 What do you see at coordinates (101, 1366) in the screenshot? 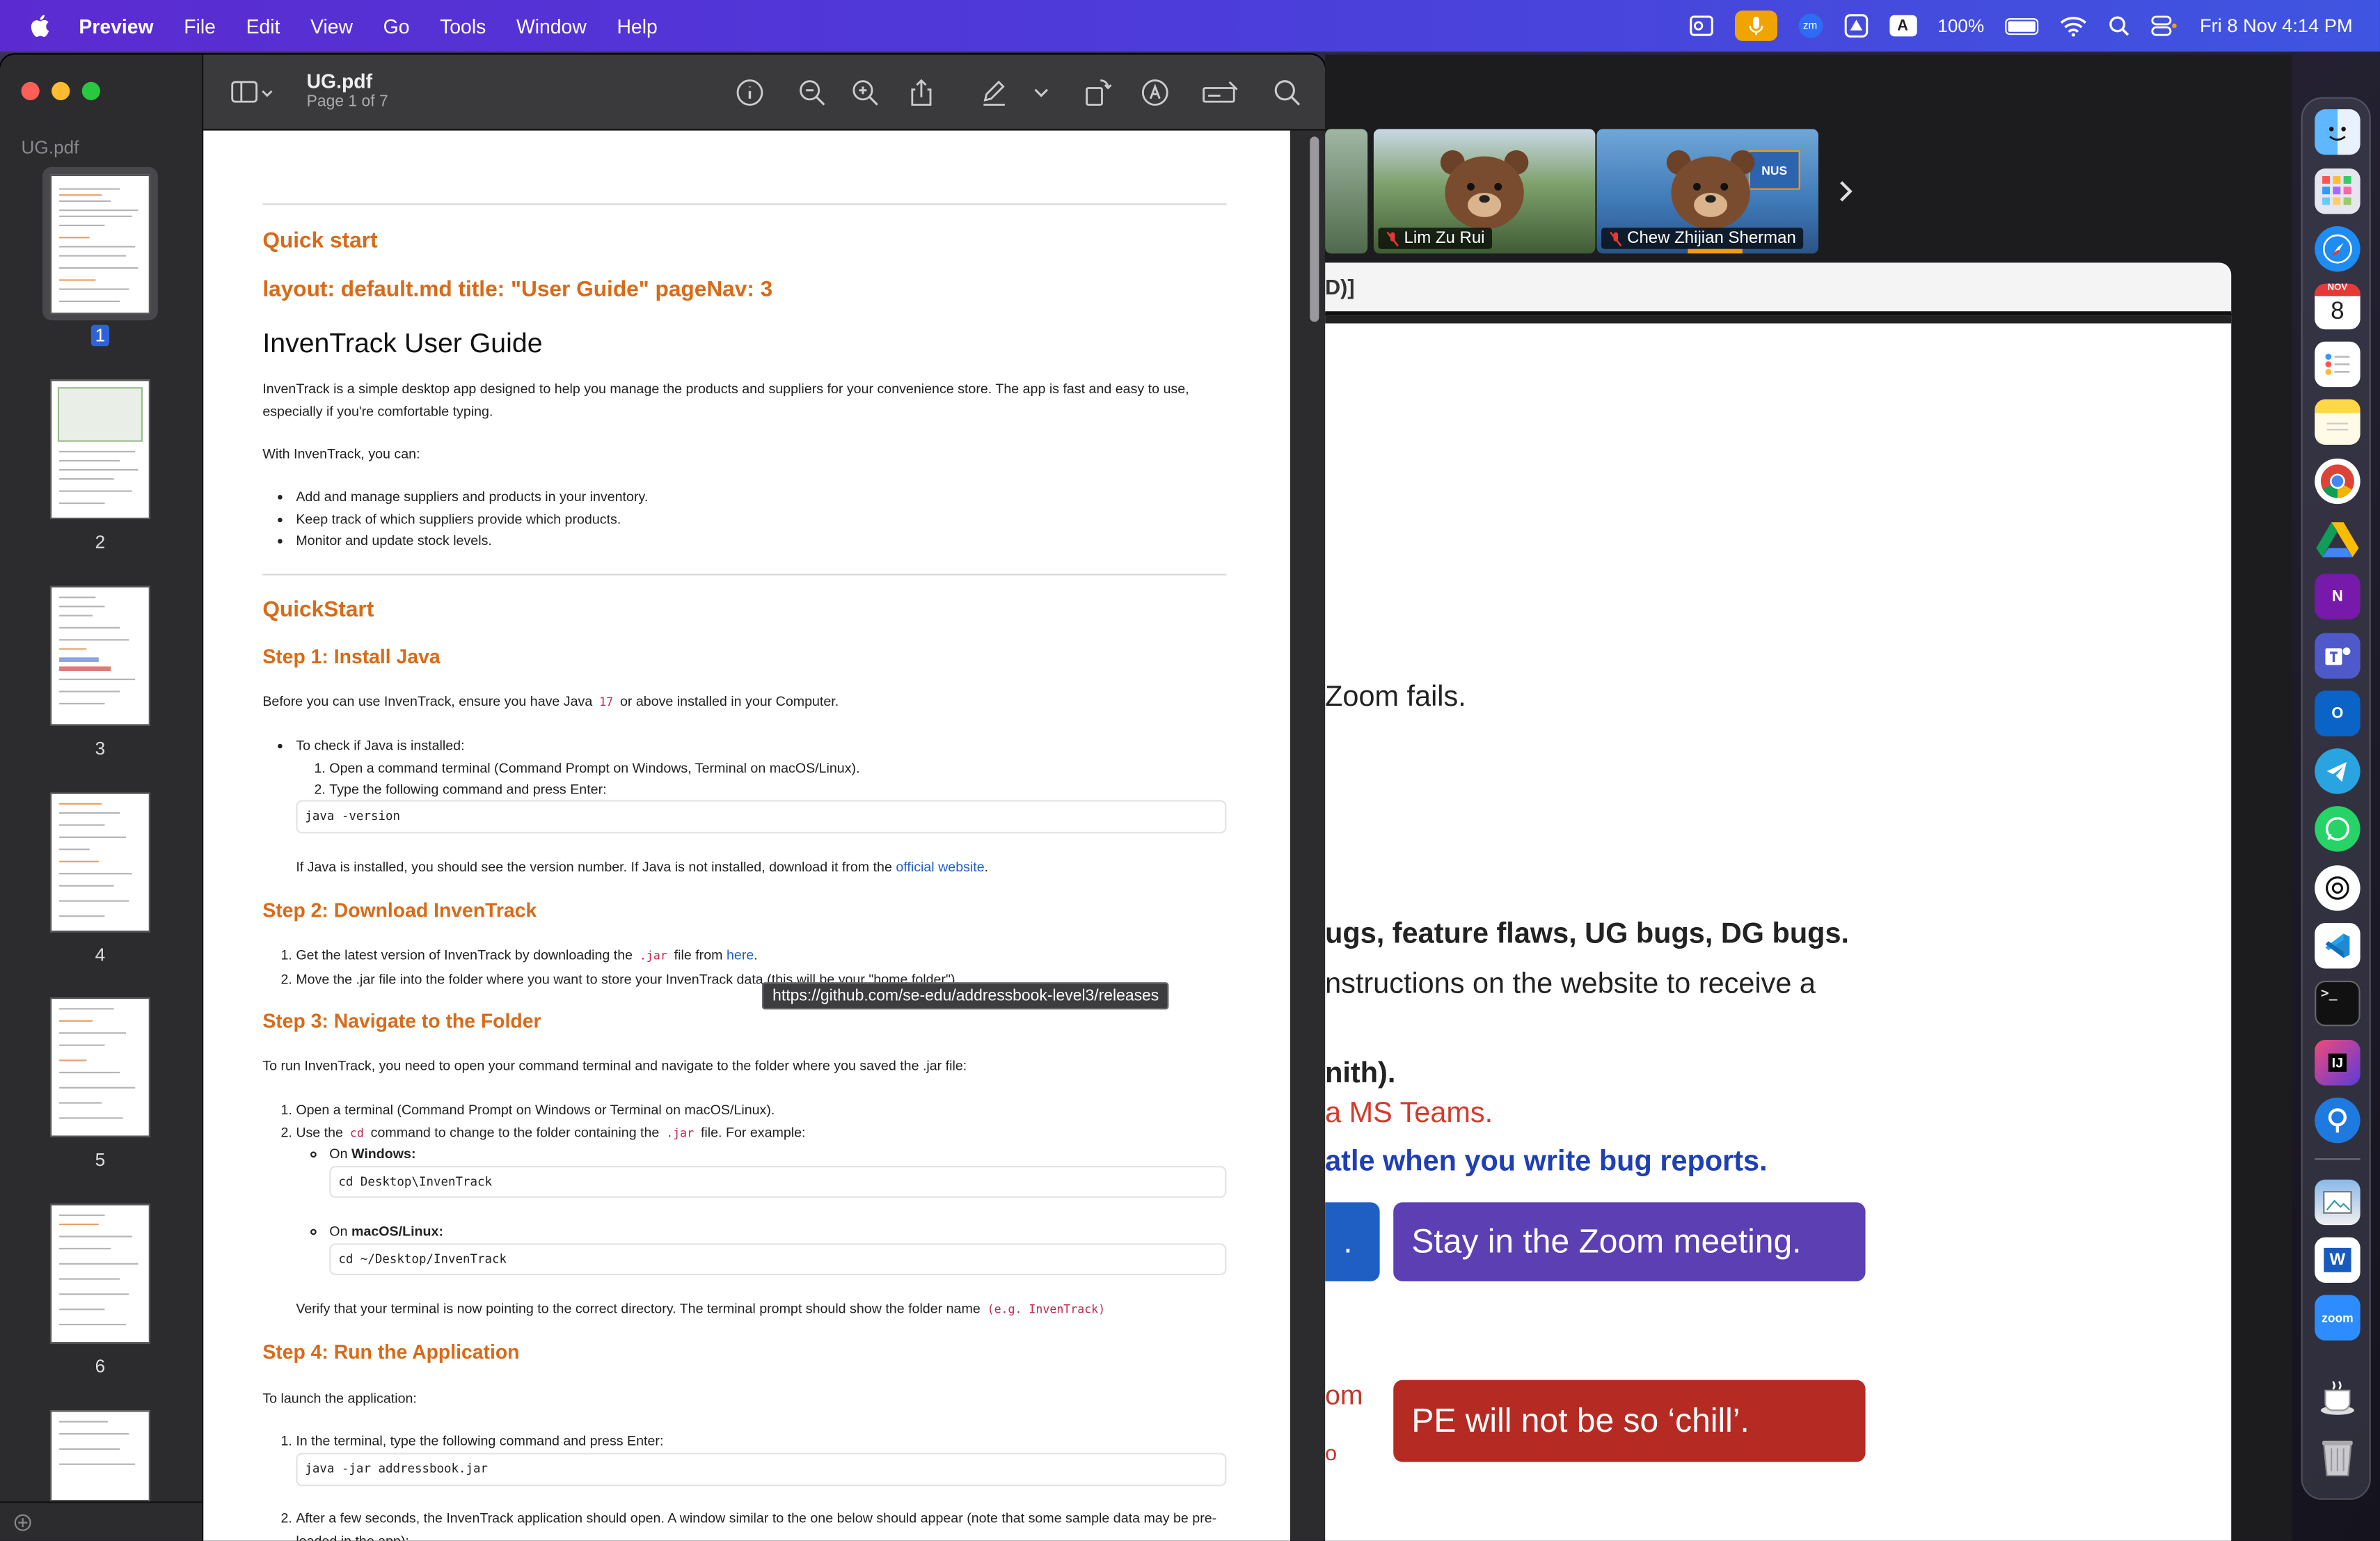
I see `thumbnail-label-6: 6` at bounding box center [101, 1366].